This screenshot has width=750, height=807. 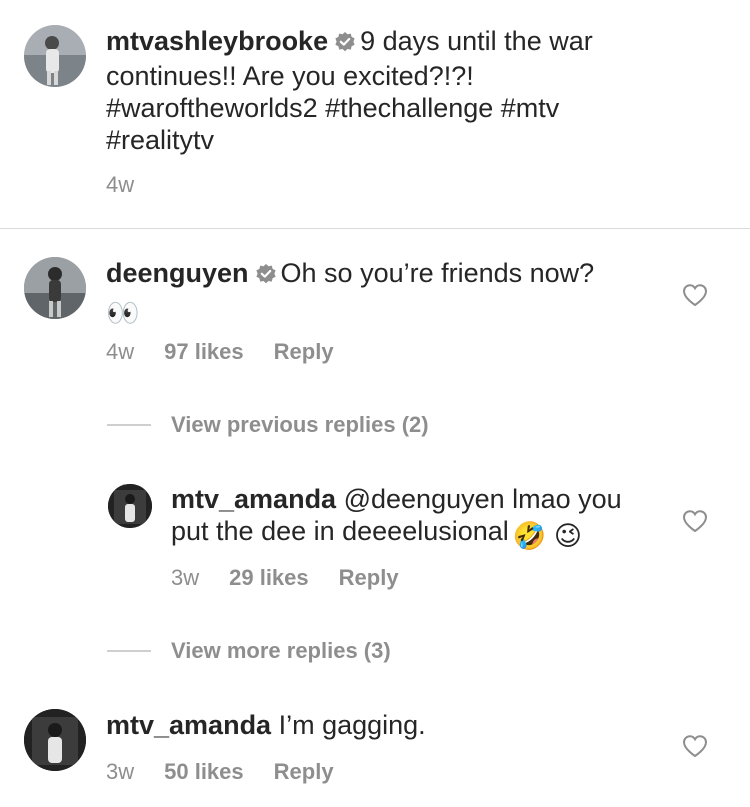 What do you see at coordinates (129, 651) in the screenshot?
I see `view-more-divider` at bounding box center [129, 651].